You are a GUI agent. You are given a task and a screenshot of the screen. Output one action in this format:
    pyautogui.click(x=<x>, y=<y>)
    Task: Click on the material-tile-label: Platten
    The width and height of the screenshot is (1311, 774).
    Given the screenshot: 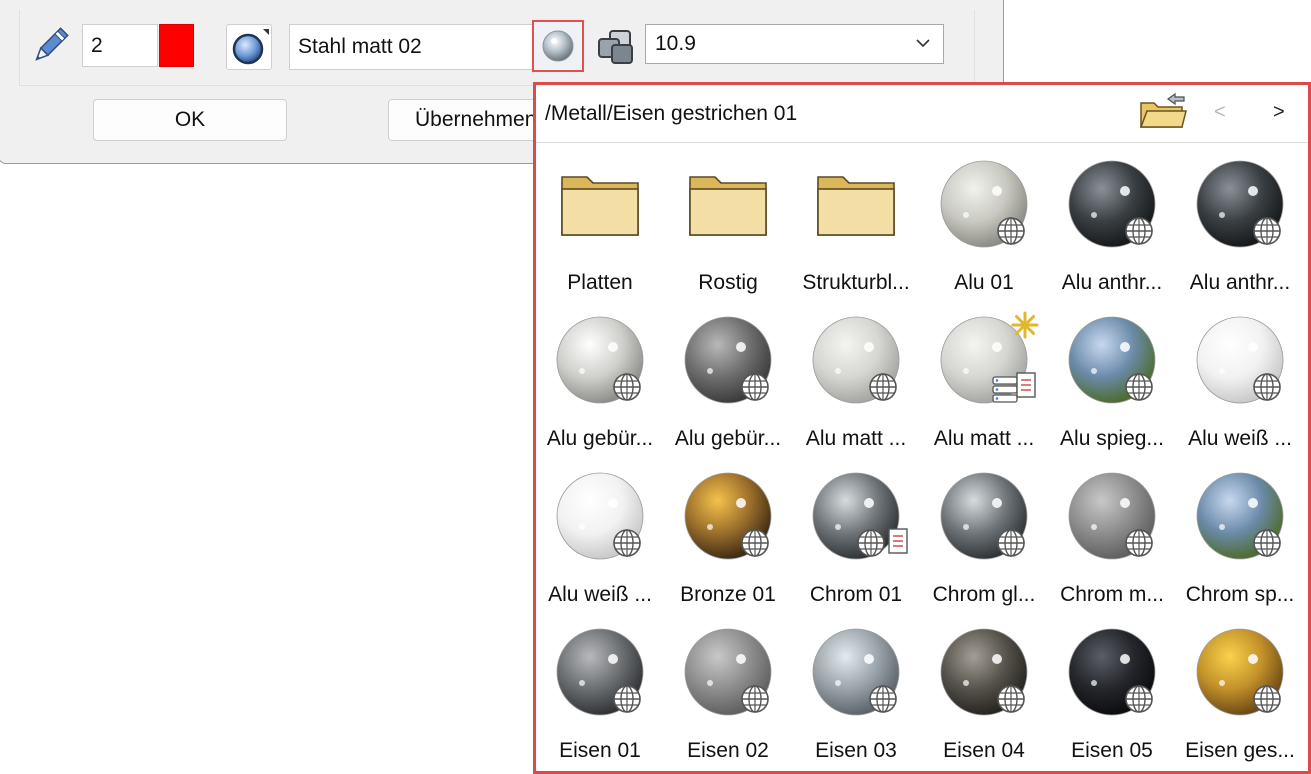 What is the action you would take?
    pyautogui.click(x=600, y=282)
    